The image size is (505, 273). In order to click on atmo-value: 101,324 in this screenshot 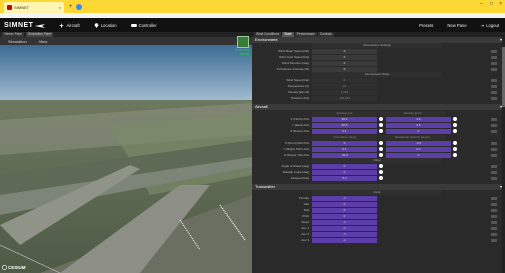, I will do `click(344, 98)`.